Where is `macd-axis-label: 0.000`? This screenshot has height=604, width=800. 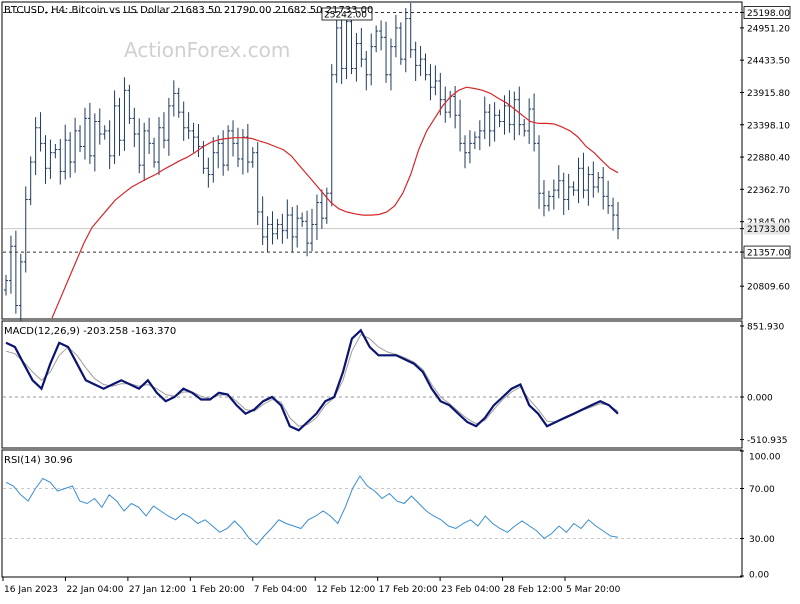 macd-axis-label: 0.000 is located at coordinates (760, 399).